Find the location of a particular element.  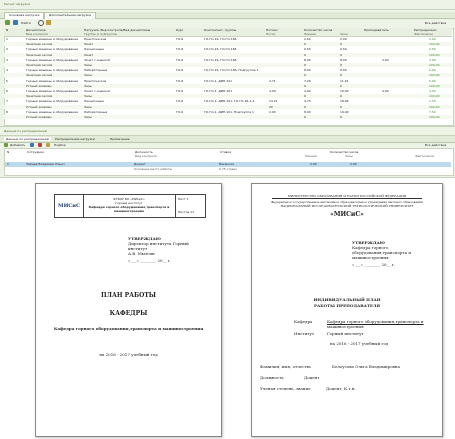

tab-main-load: Основная нагрузка is located at coordinates (24, 15).